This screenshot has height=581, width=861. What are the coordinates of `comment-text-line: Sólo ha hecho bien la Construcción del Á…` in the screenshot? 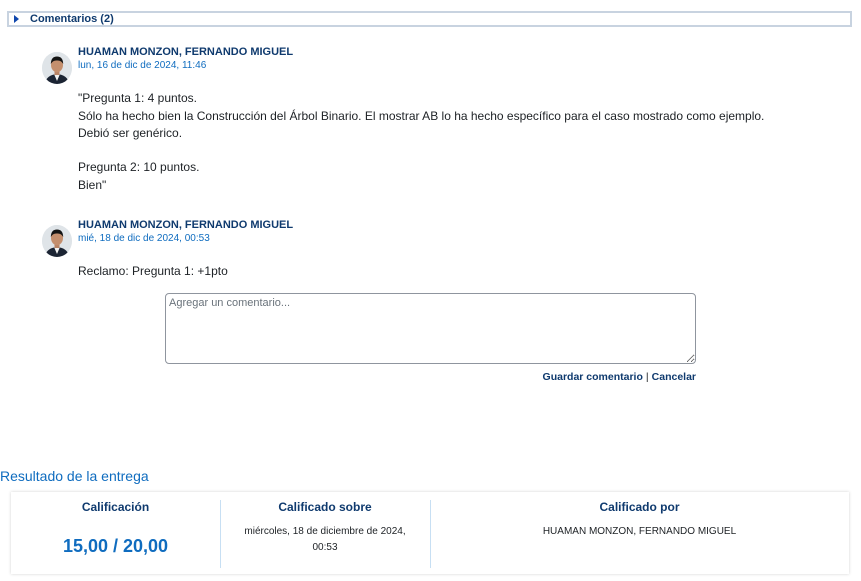 It's located at (421, 115).